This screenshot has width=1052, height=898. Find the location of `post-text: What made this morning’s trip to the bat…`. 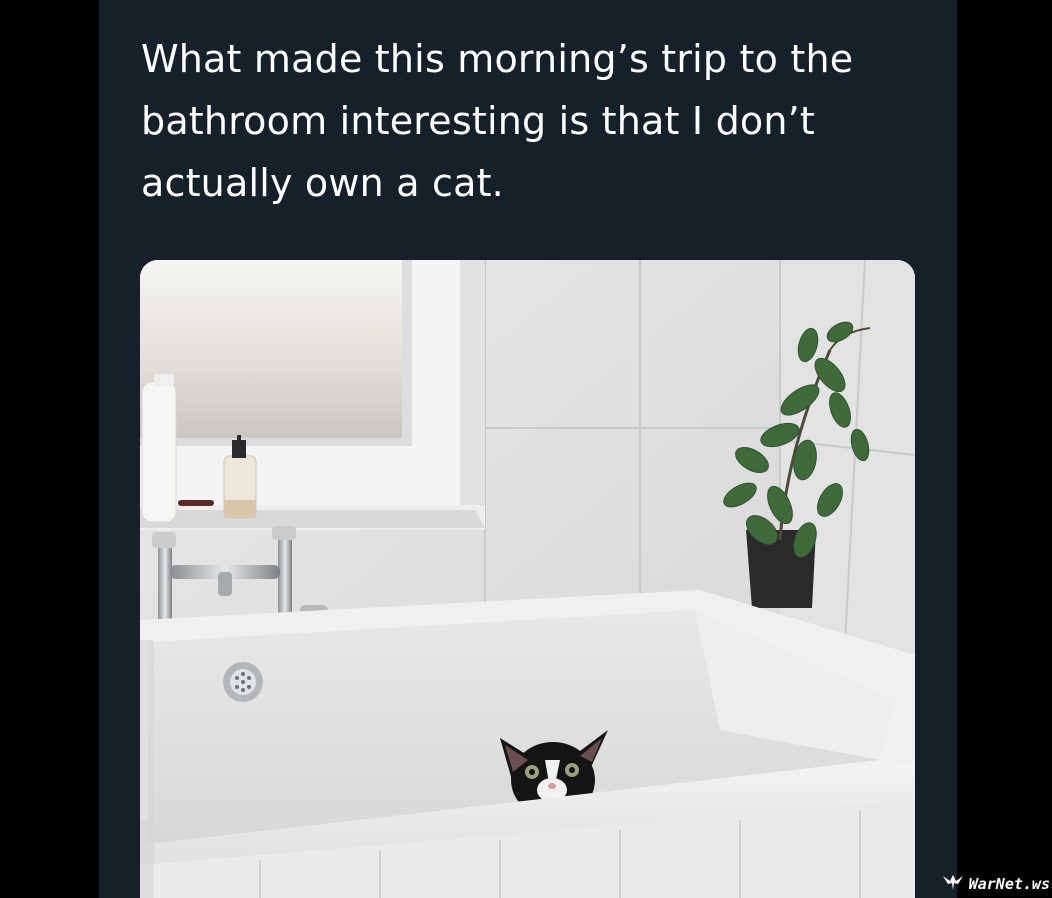

post-text: What made this morning’s trip to the bat… is located at coordinates (497, 121).